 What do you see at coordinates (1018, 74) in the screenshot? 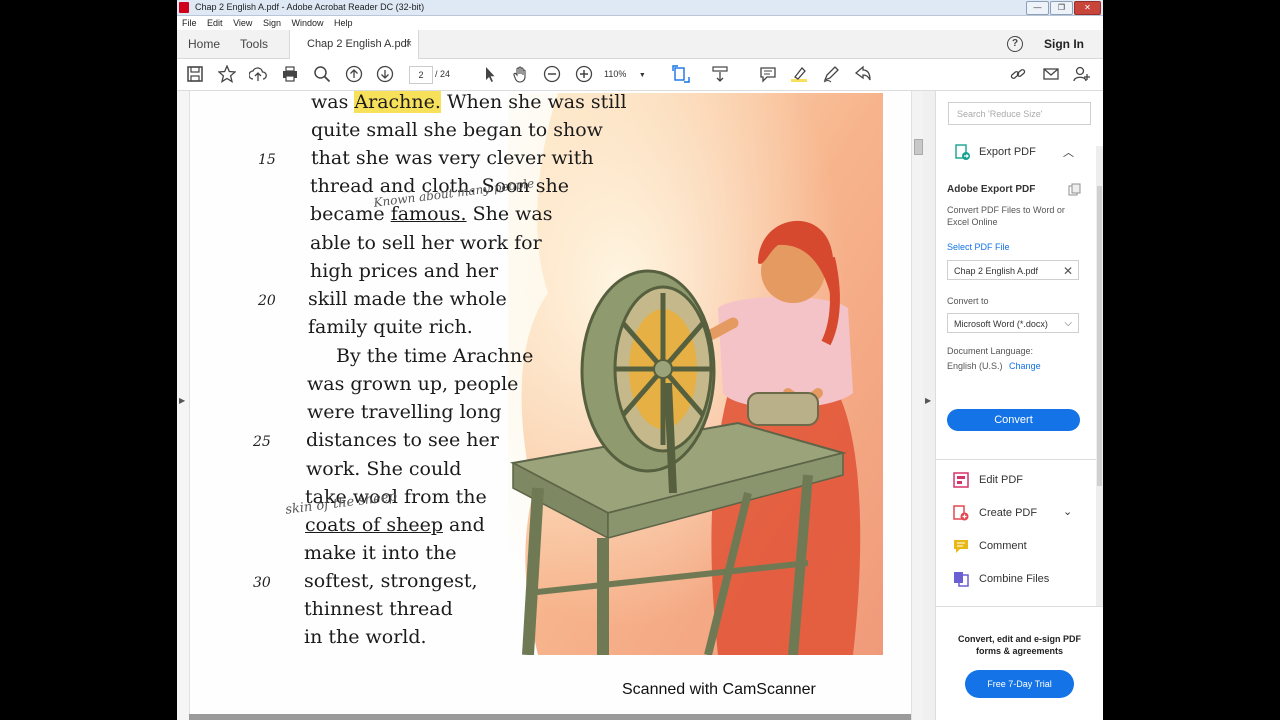
I see `link-icon` at bounding box center [1018, 74].